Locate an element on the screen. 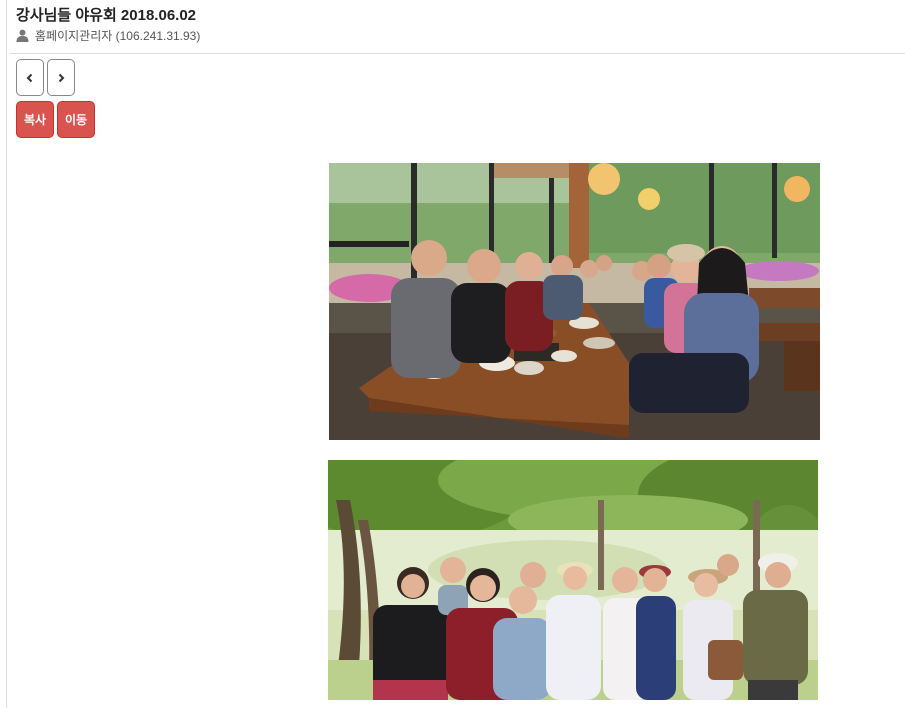  post-meta: 홈페이지관리자 (106.241.31.93) is located at coordinates (108, 35).